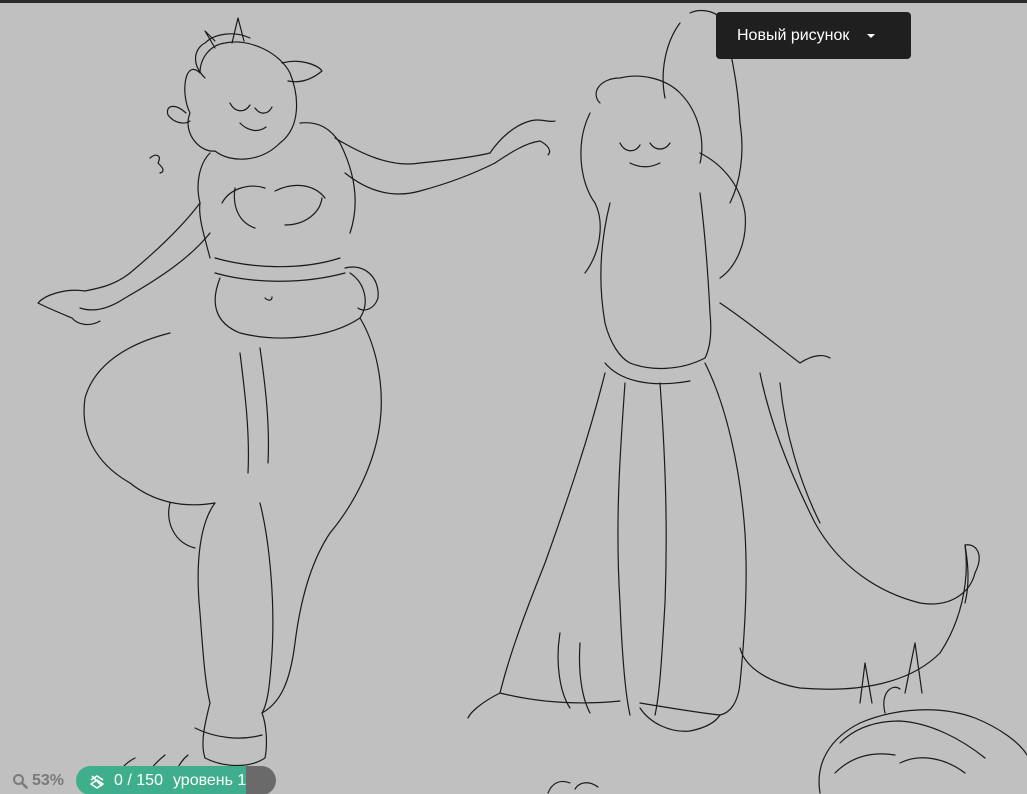 This screenshot has height=794, width=1027. I want to click on zoom-level: 53%, so click(48, 780).